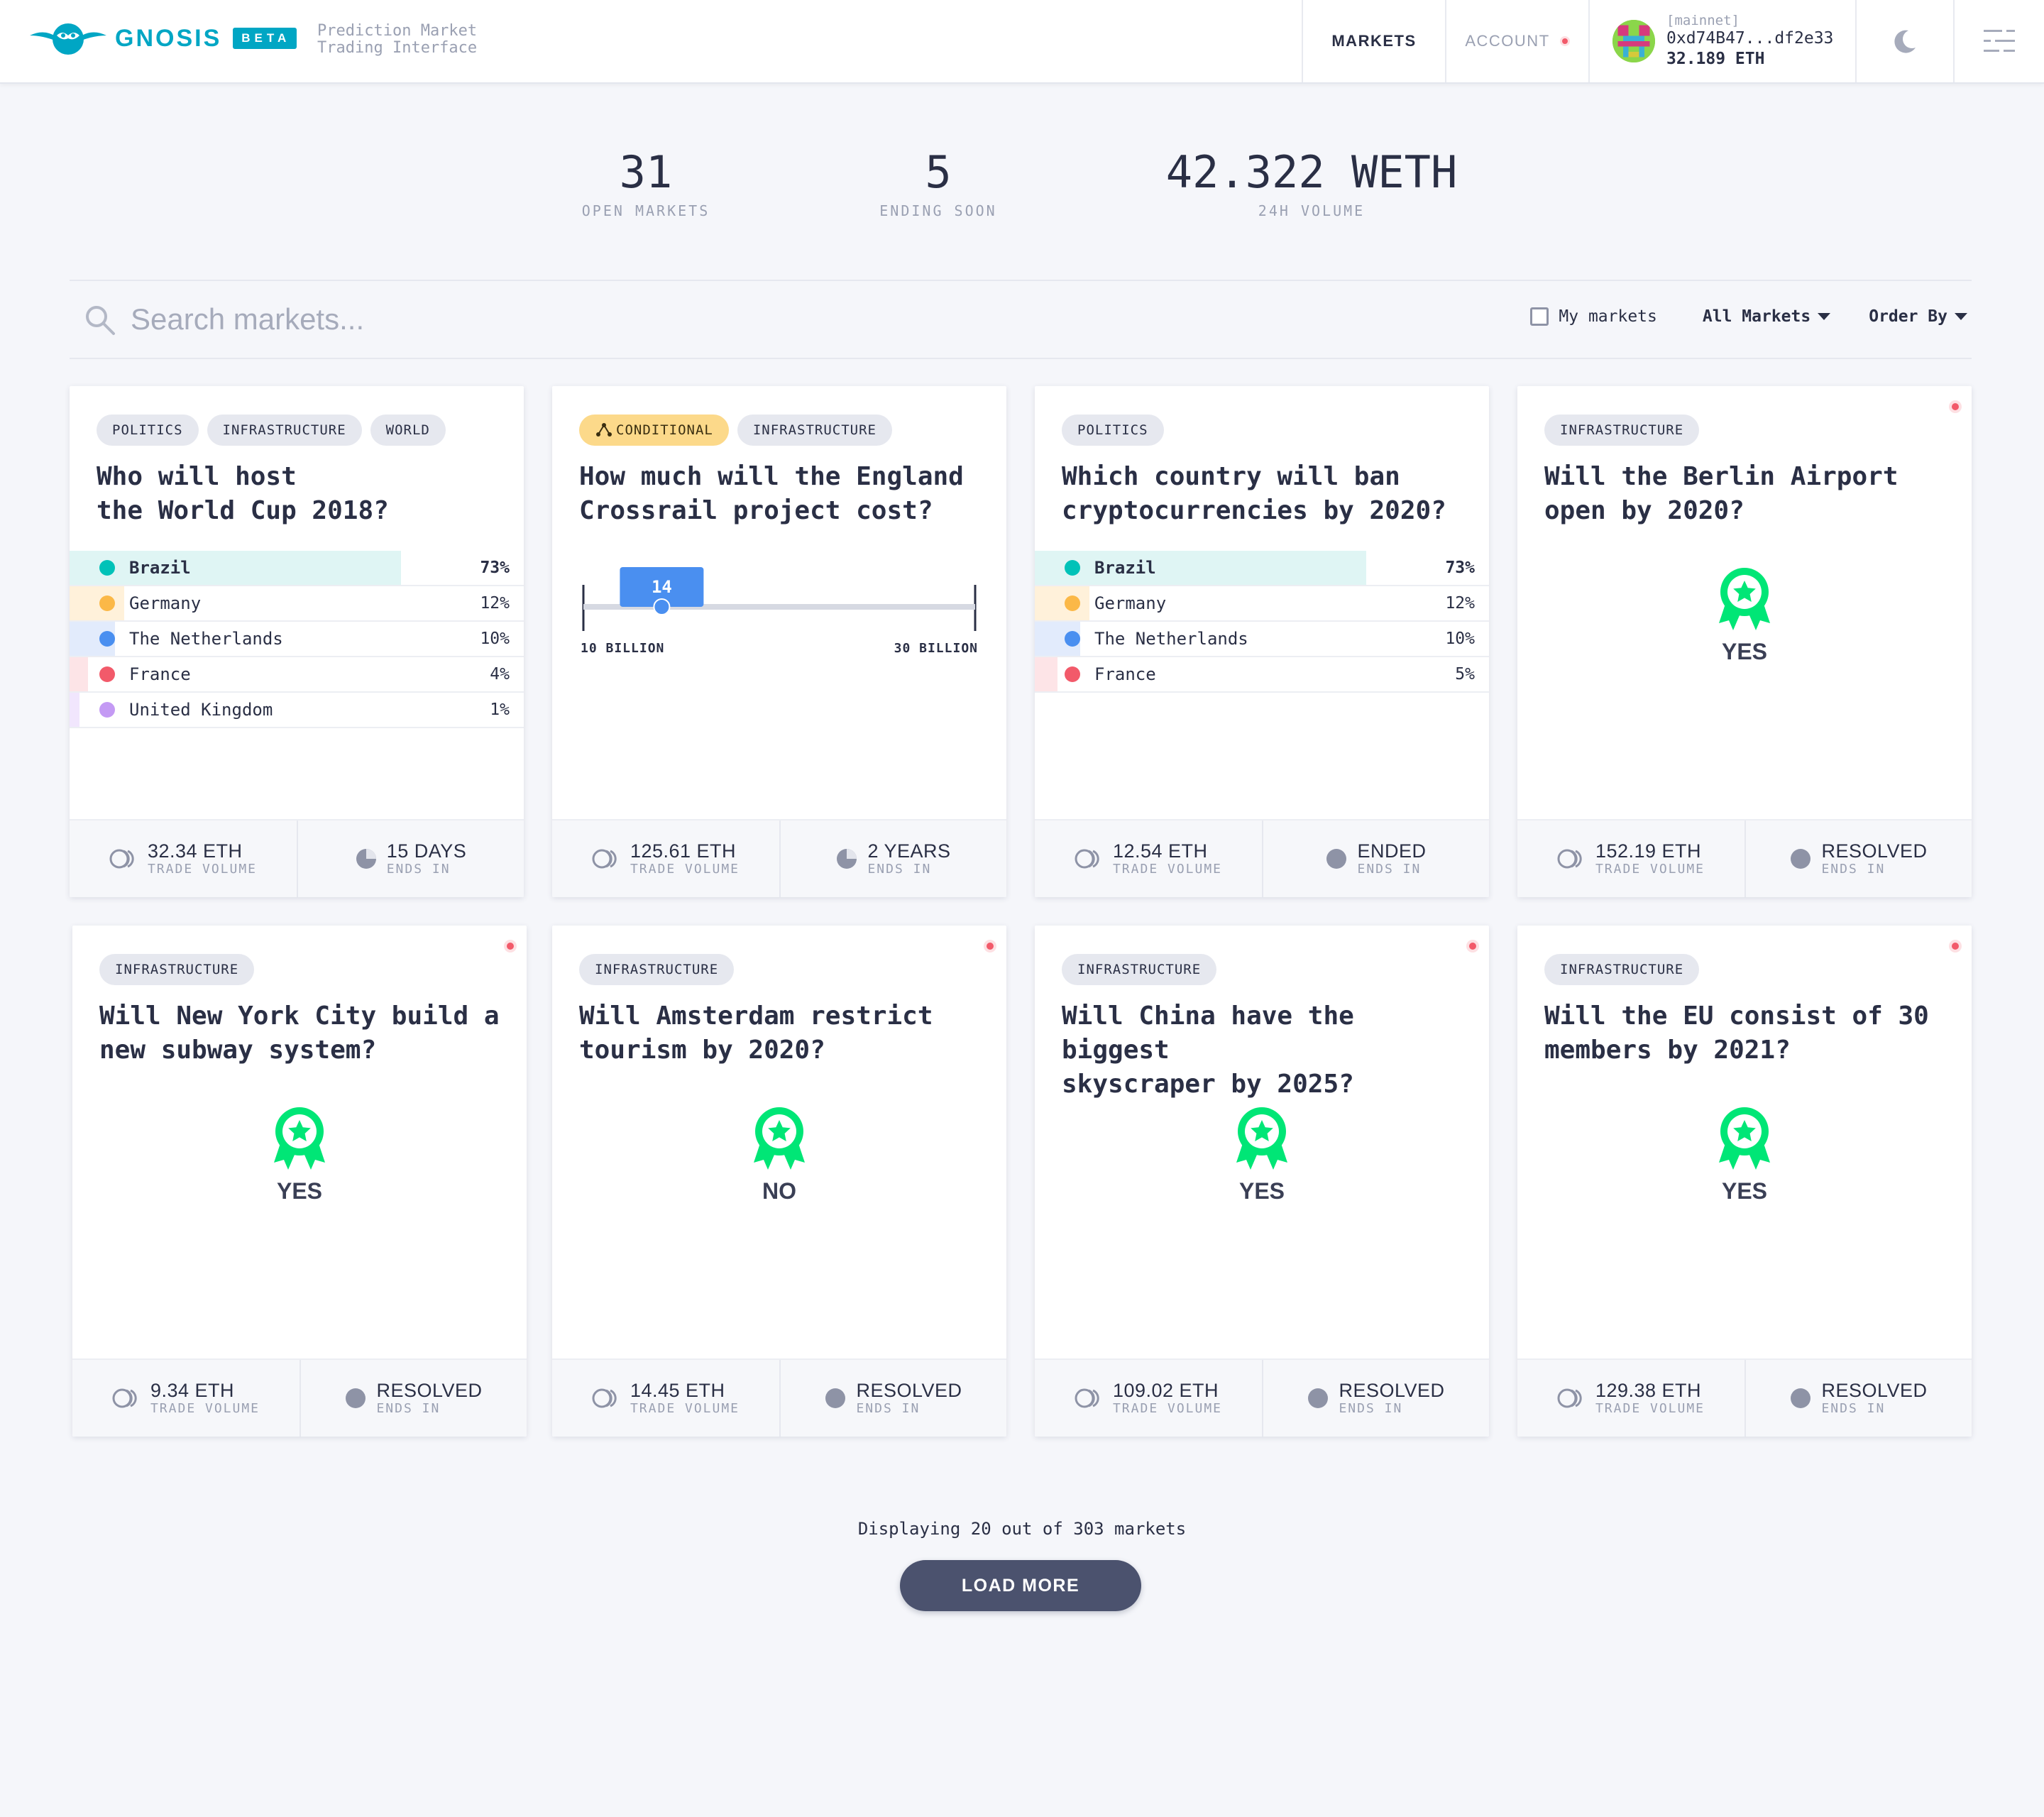 This screenshot has width=2044, height=1817. I want to click on caret-down-icon, so click(1824, 316).